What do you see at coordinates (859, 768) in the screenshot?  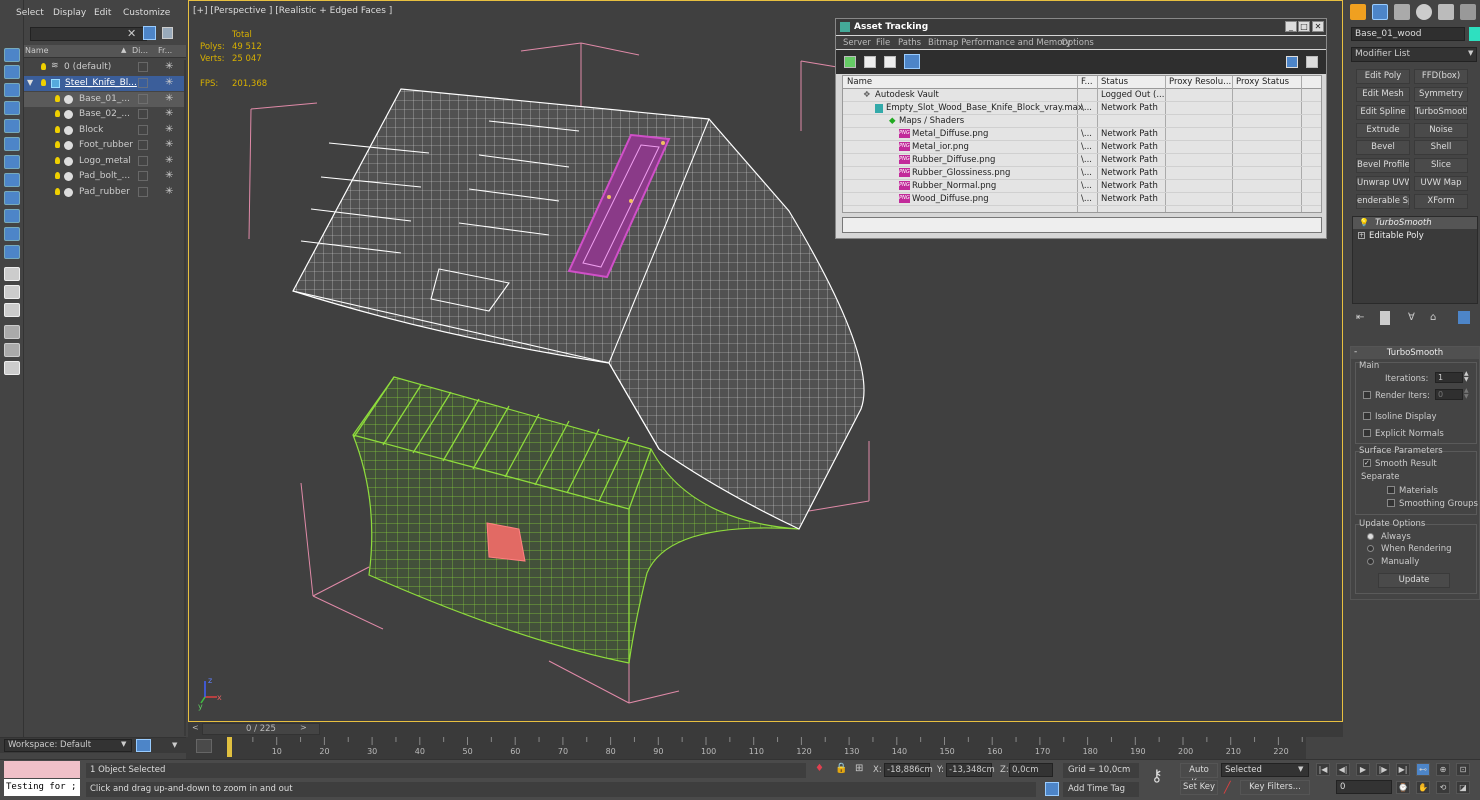 I see `absolute-mode-icon: ⊞` at bounding box center [859, 768].